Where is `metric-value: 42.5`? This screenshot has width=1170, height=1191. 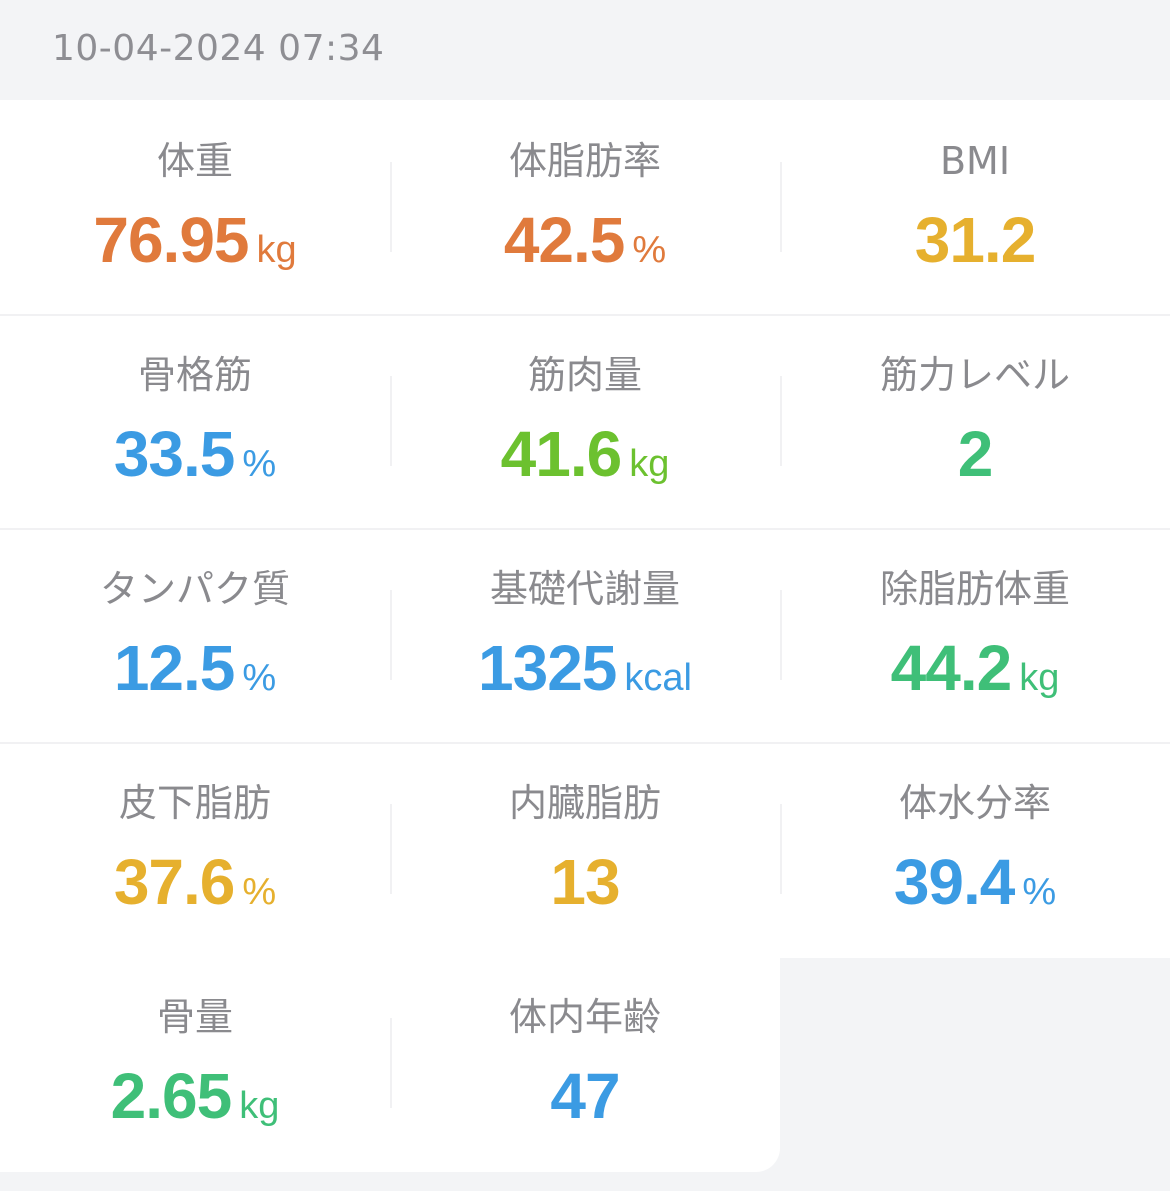 metric-value: 42.5 is located at coordinates (564, 240).